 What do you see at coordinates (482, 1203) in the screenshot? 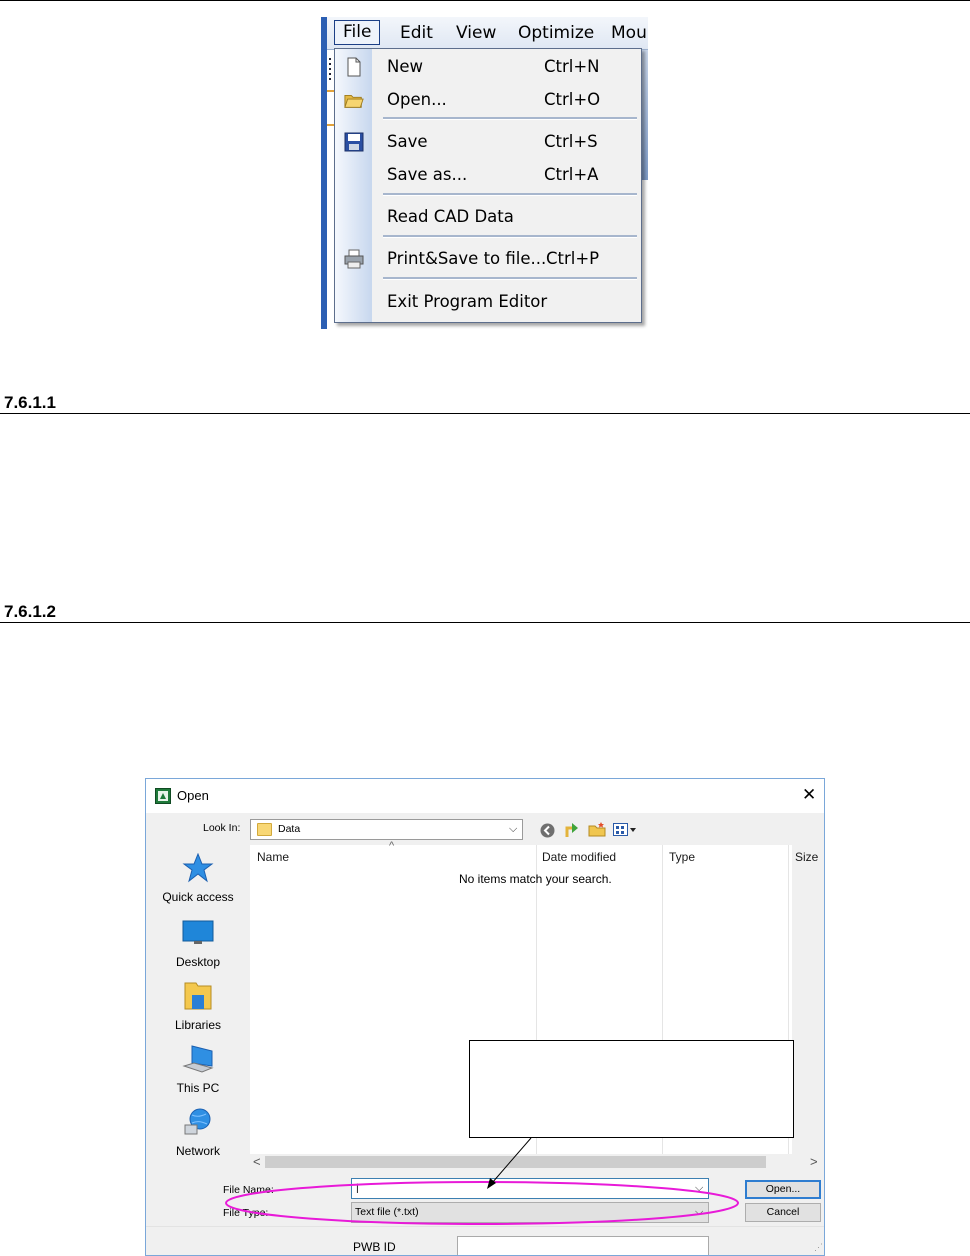
I see `highlight-ellipse` at bounding box center [482, 1203].